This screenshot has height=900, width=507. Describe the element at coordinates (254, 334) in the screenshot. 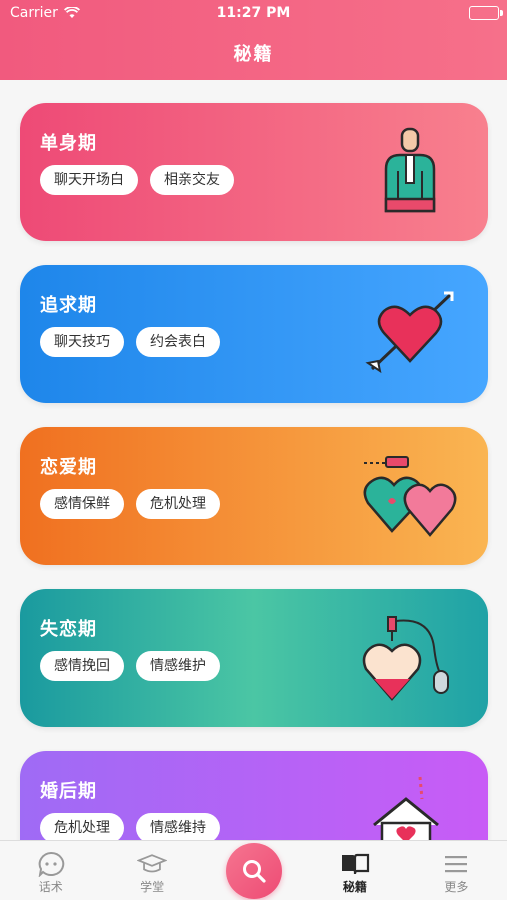

I see `card-pursuit: 追求期 聊天技巧 约会表白` at that location.